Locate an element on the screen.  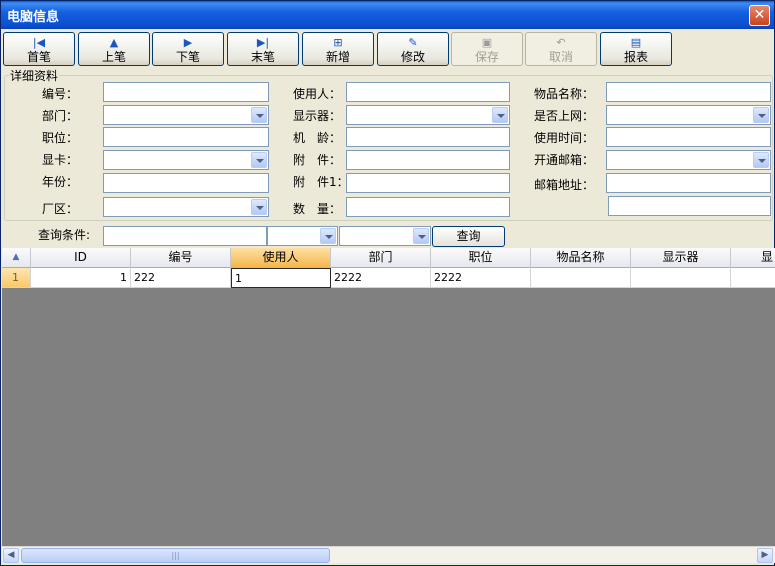
grid-header: ▲ ID 编号 使用人 部门 职位 物品名称 显示器 显 is located at coordinates (388, 258).